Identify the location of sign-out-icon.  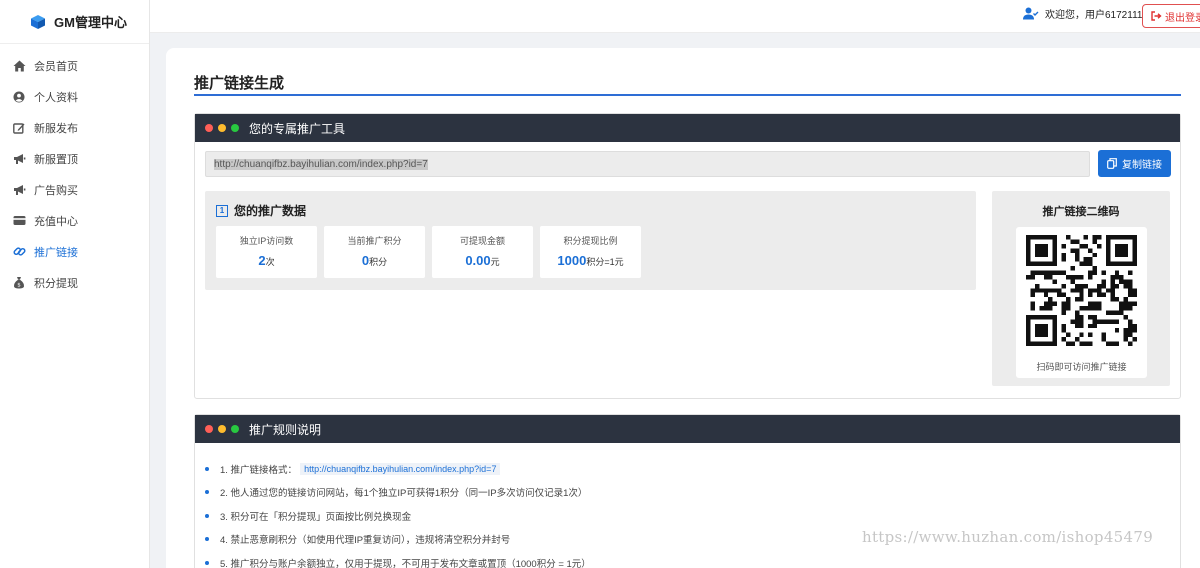
(1156, 16).